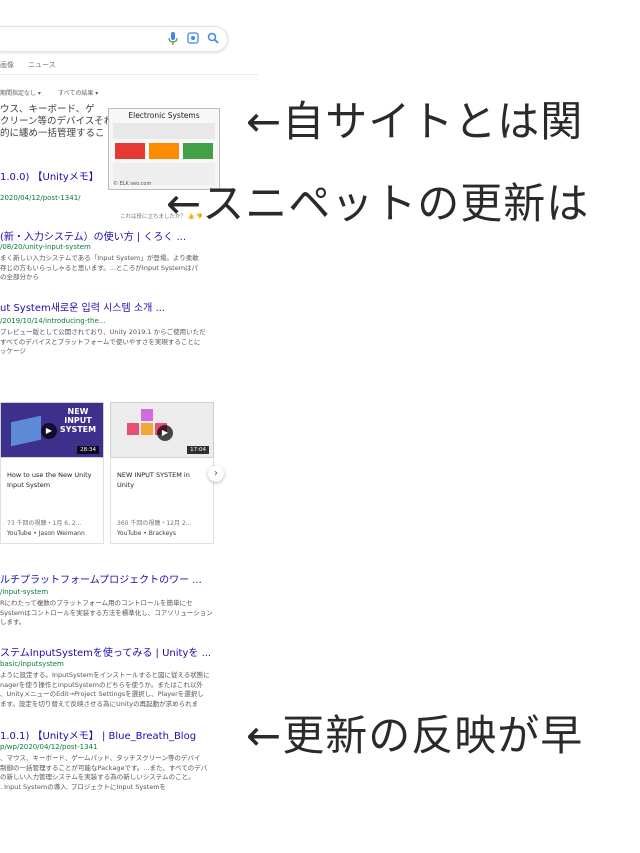 This screenshot has height=853, width=640. I want to click on video-2-title: NEW INPUT SYSTEM in Unity, so click(153, 480).